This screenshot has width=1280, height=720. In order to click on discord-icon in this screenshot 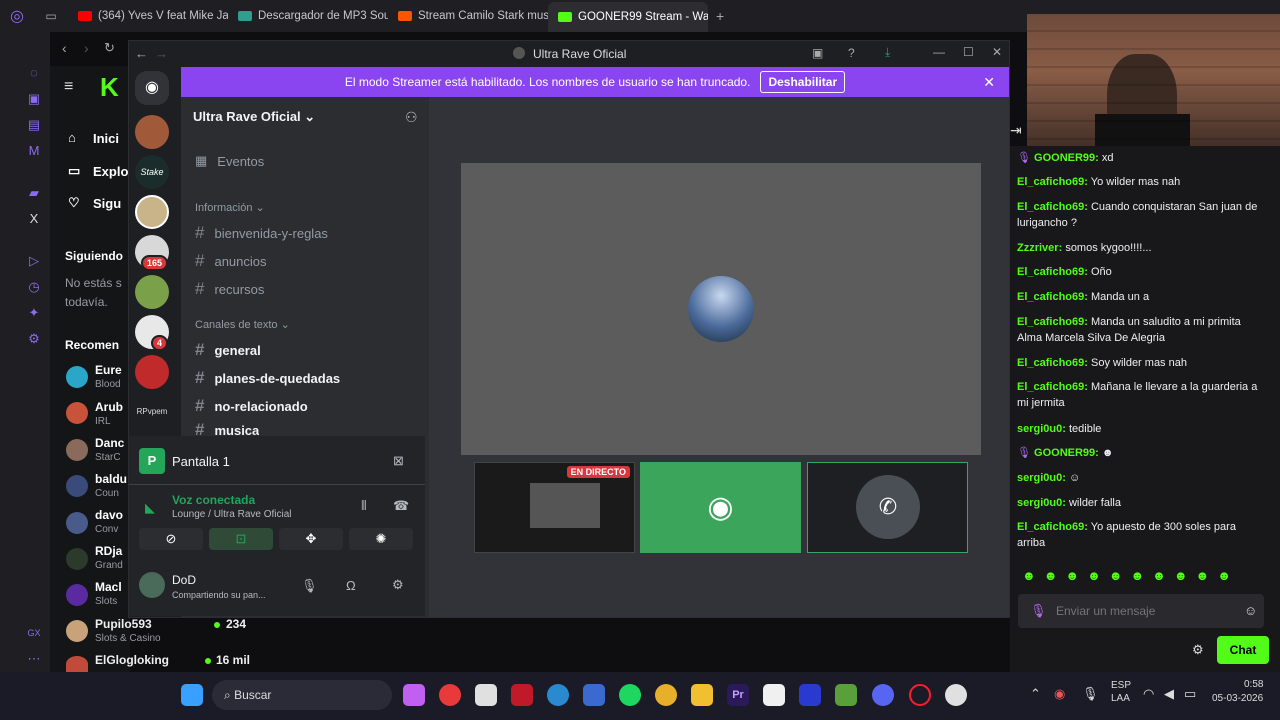, I will do `click(883, 695)`.